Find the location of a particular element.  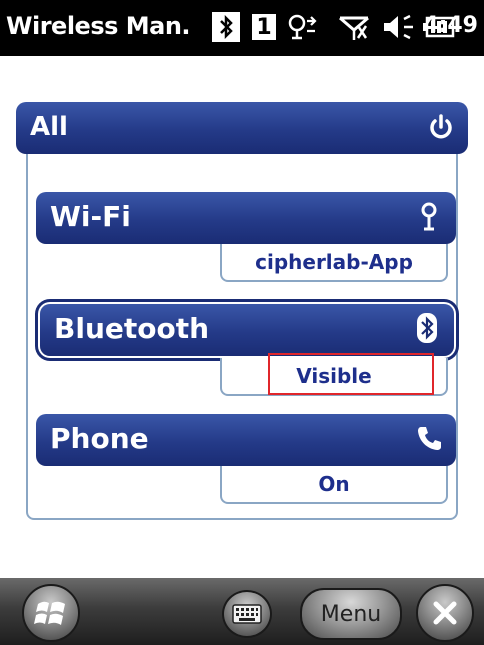

phone-status: On is located at coordinates (334, 485).